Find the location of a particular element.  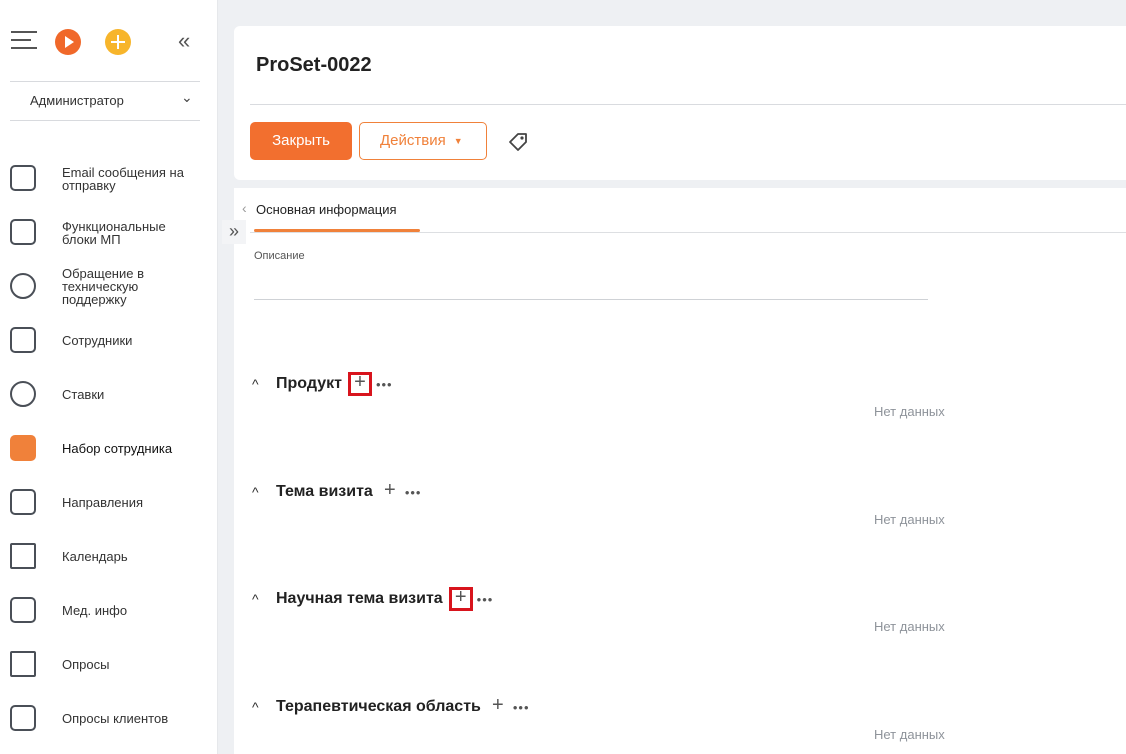

section-title: Научная тема визита is located at coordinates (359, 598).